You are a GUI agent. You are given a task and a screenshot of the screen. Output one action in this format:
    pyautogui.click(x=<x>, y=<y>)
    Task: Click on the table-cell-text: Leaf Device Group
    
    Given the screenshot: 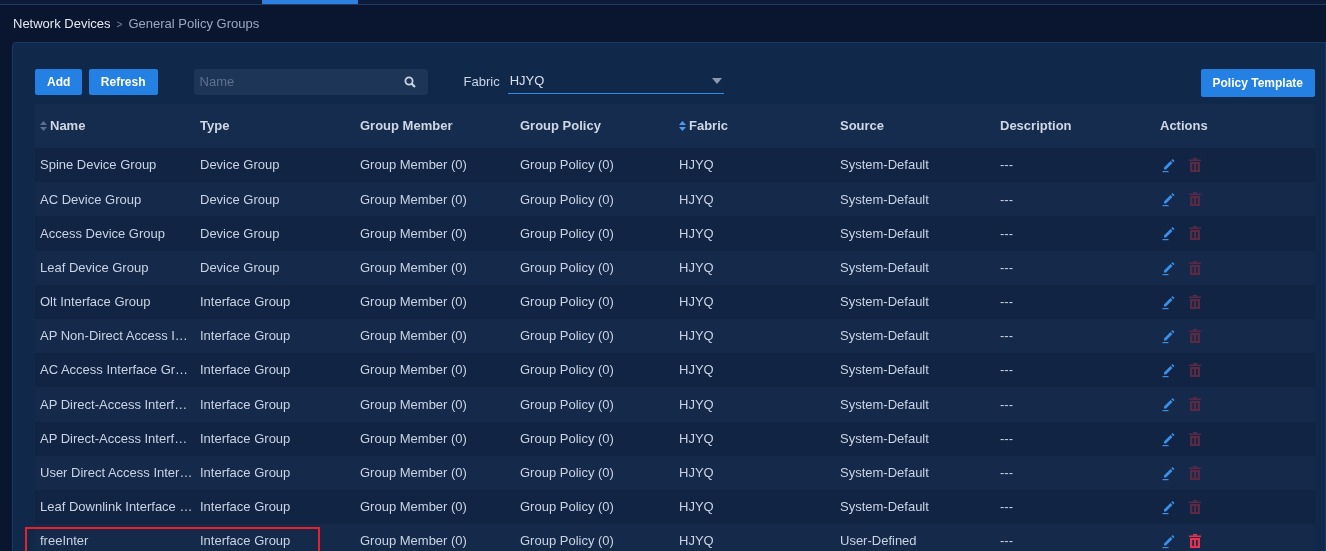 What is the action you would take?
    pyautogui.click(x=94, y=267)
    